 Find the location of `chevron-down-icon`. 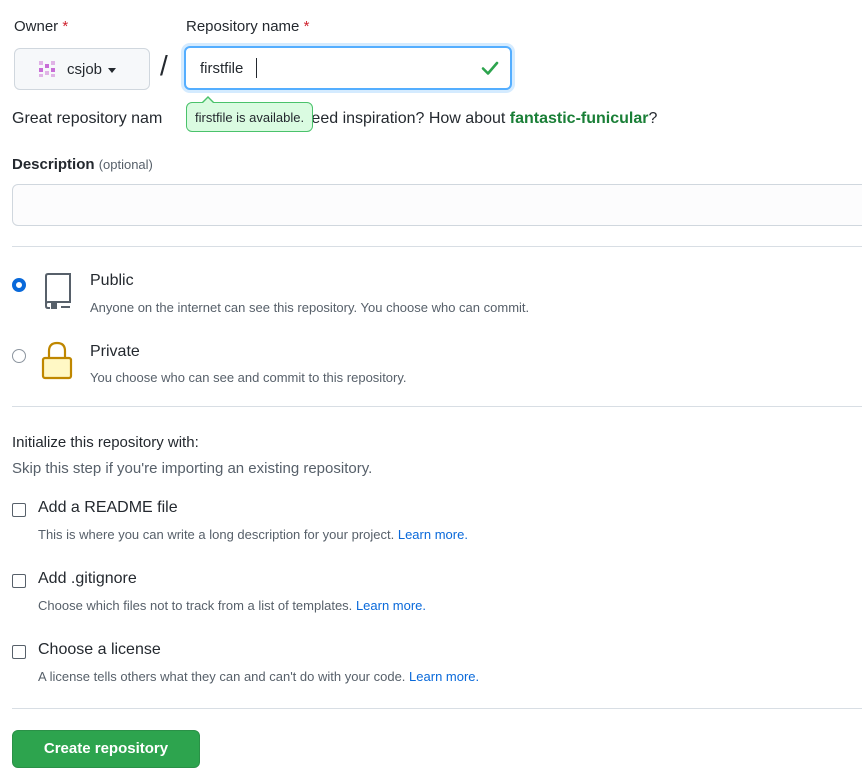

chevron-down-icon is located at coordinates (112, 70).